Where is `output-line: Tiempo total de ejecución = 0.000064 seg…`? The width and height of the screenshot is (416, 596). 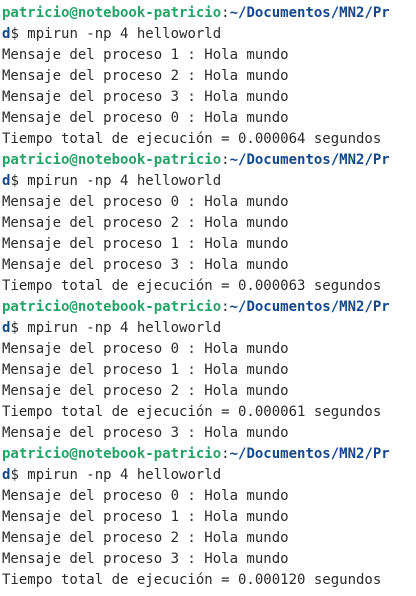 output-line: Tiempo total de ejecución = 0.000064 seg… is located at coordinates (192, 139).